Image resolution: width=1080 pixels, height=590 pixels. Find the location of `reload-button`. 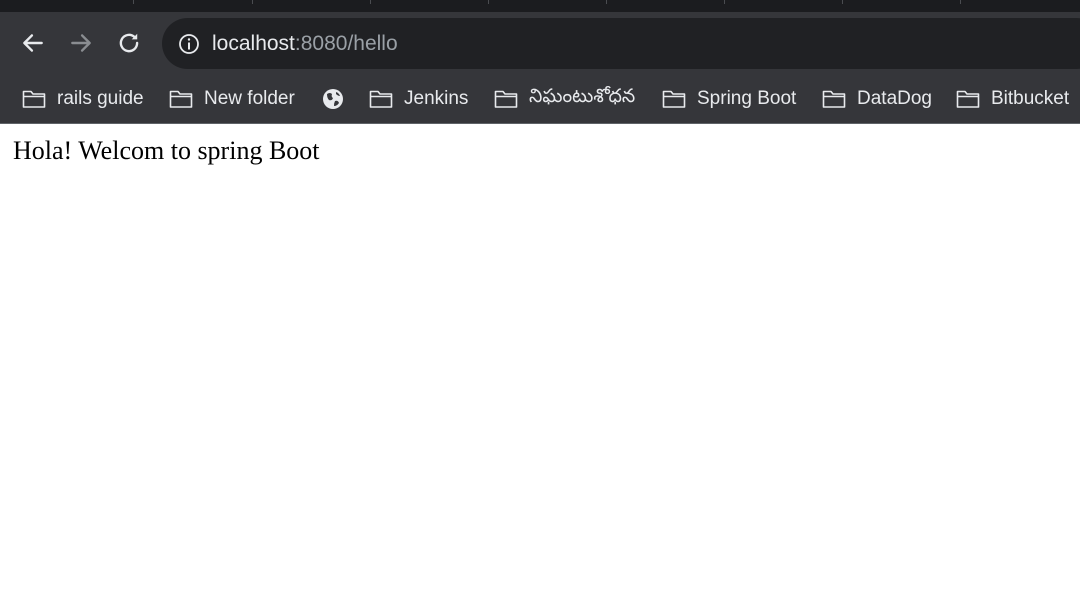

reload-button is located at coordinates (129, 43).